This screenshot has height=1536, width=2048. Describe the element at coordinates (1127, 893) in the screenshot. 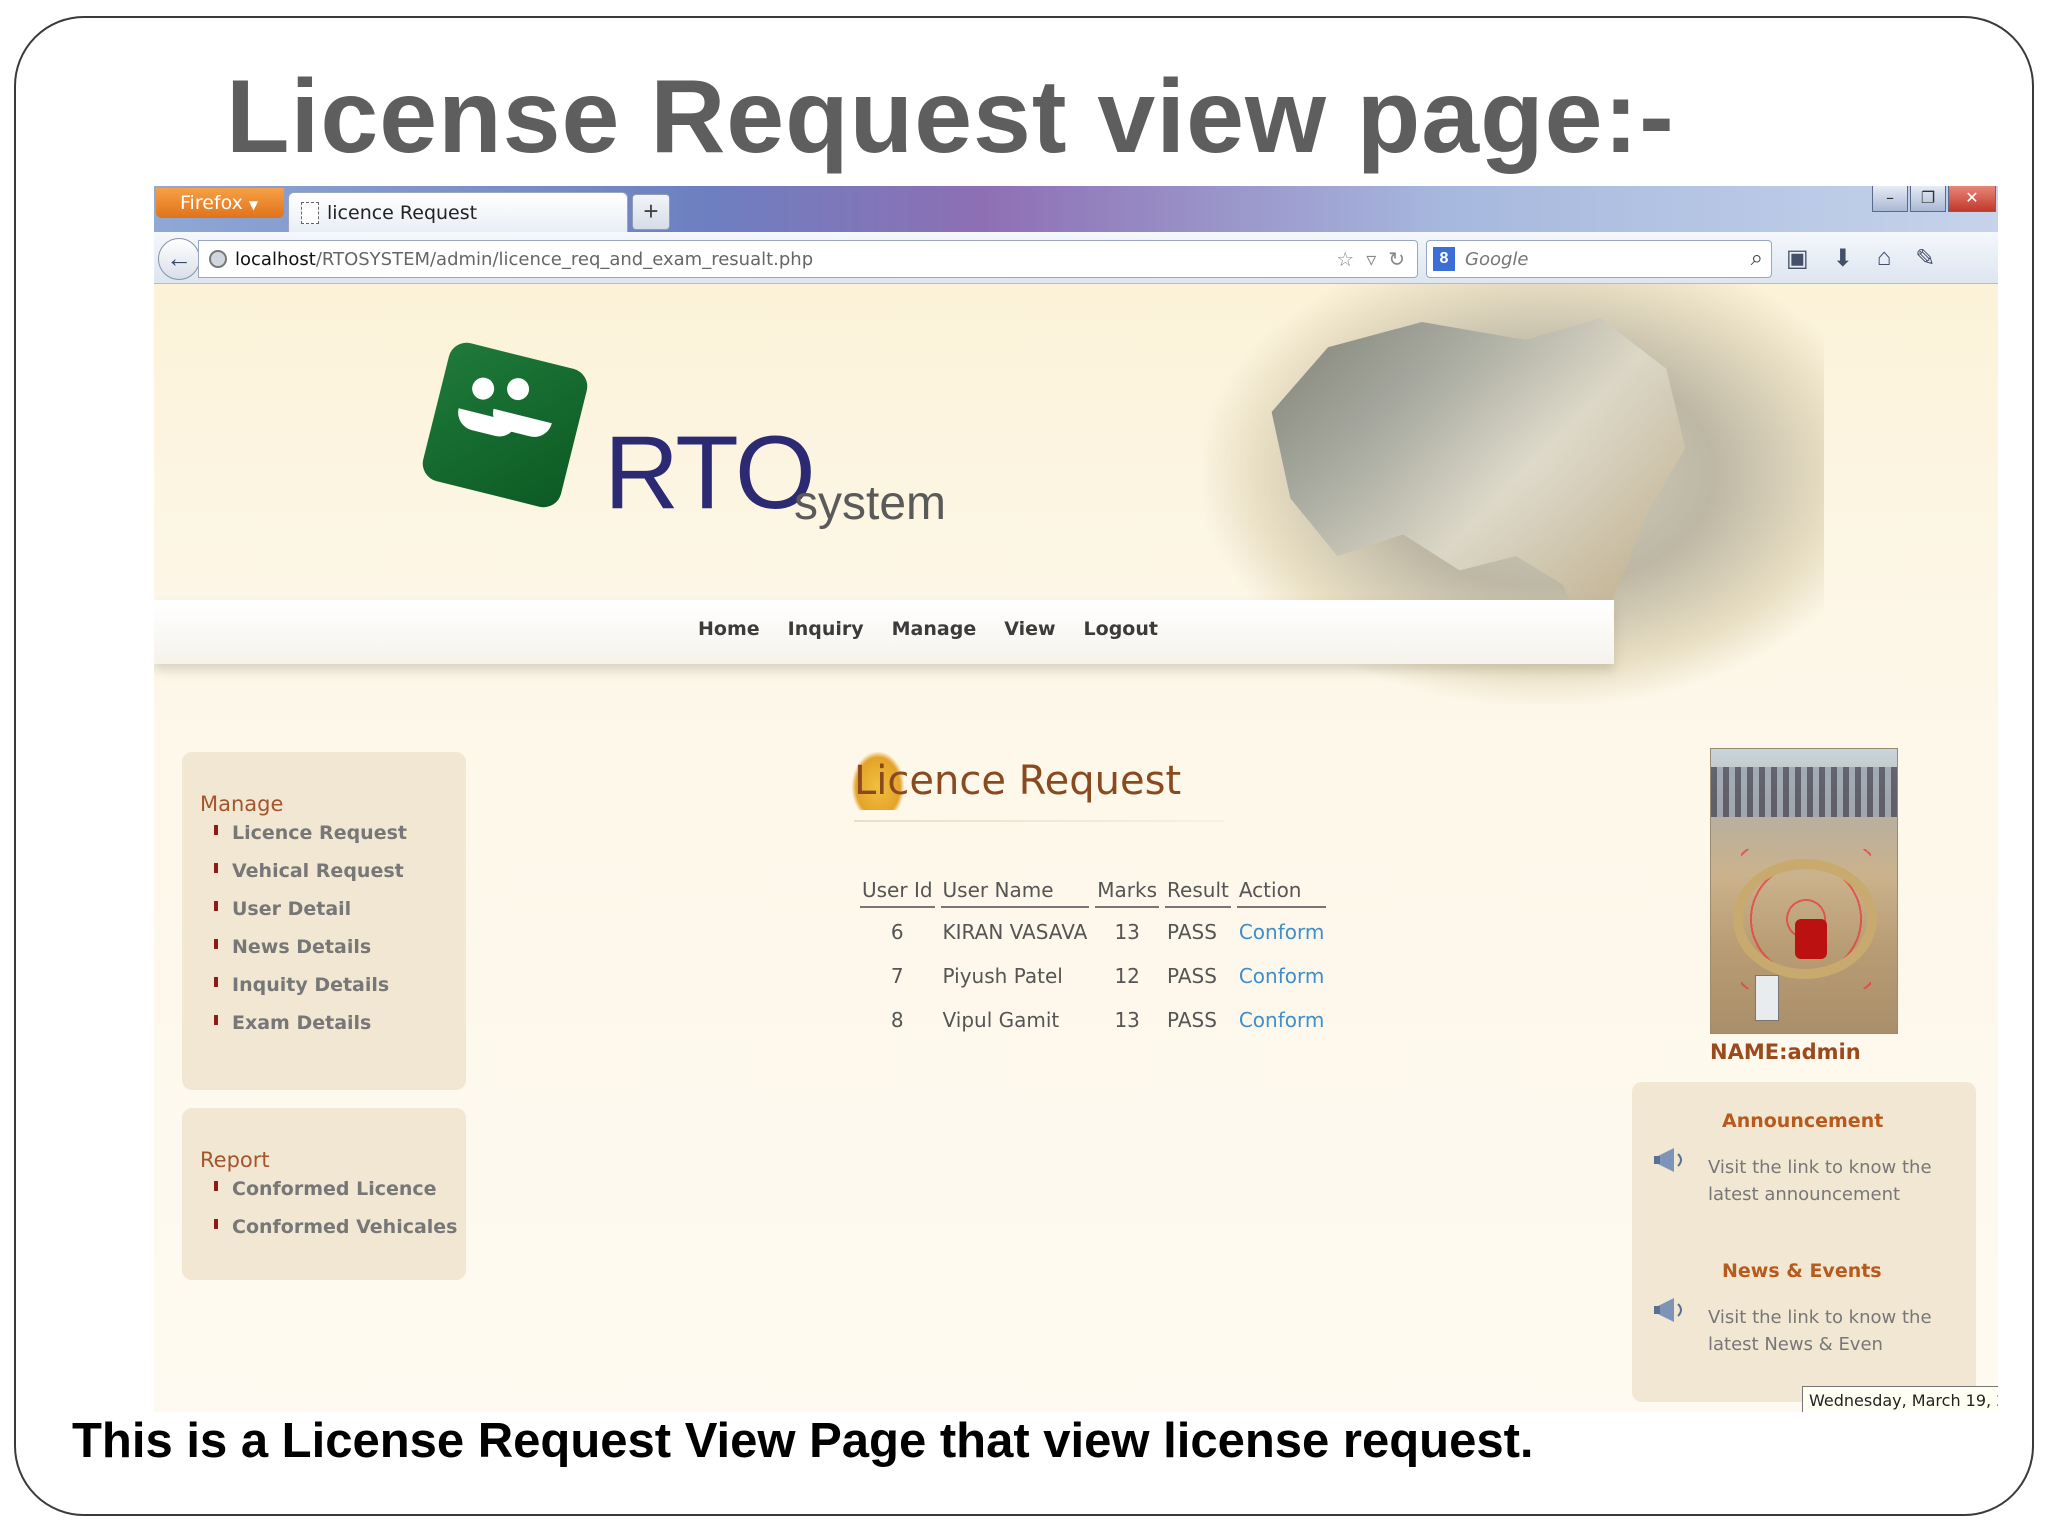

I see `column-header-marks: Marks` at that location.